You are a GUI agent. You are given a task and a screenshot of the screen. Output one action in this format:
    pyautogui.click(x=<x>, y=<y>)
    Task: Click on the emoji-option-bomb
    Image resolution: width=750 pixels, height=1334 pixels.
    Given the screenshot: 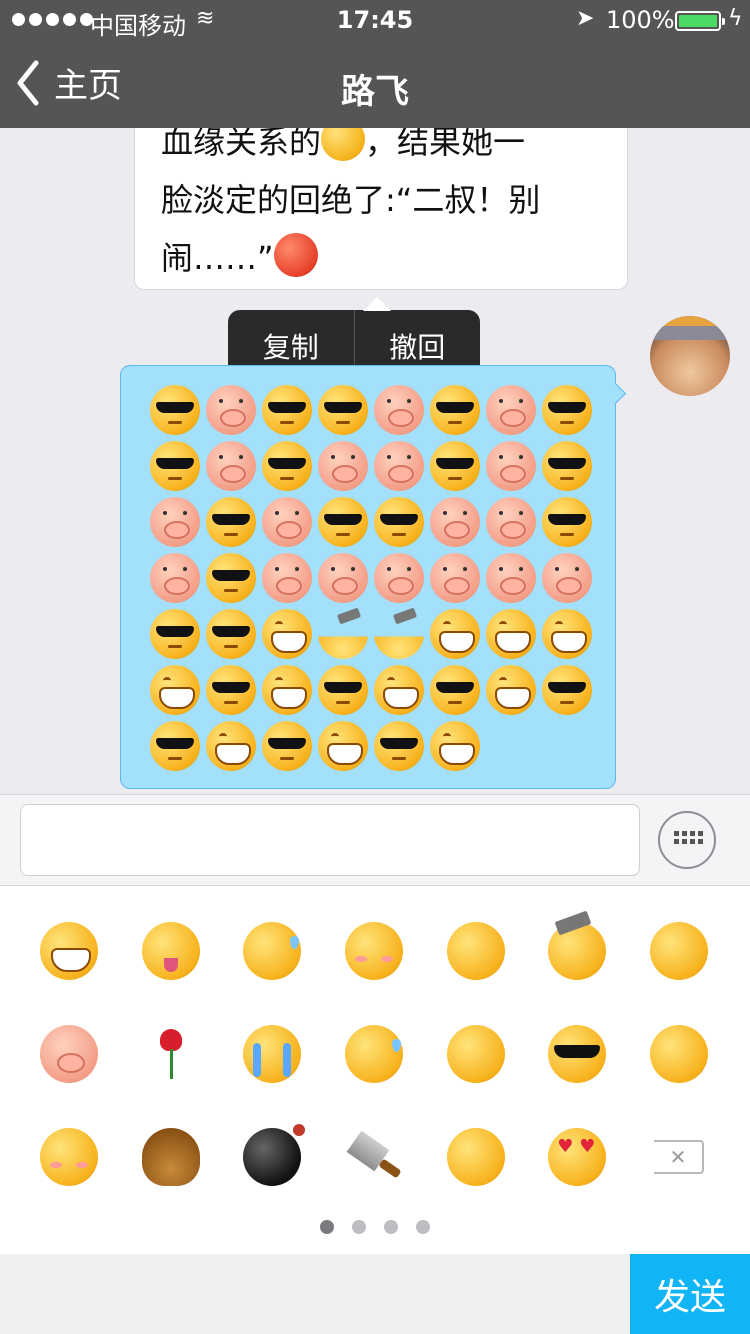 What is the action you would take?
    pyautogui.click(x=272, y=1177)
    